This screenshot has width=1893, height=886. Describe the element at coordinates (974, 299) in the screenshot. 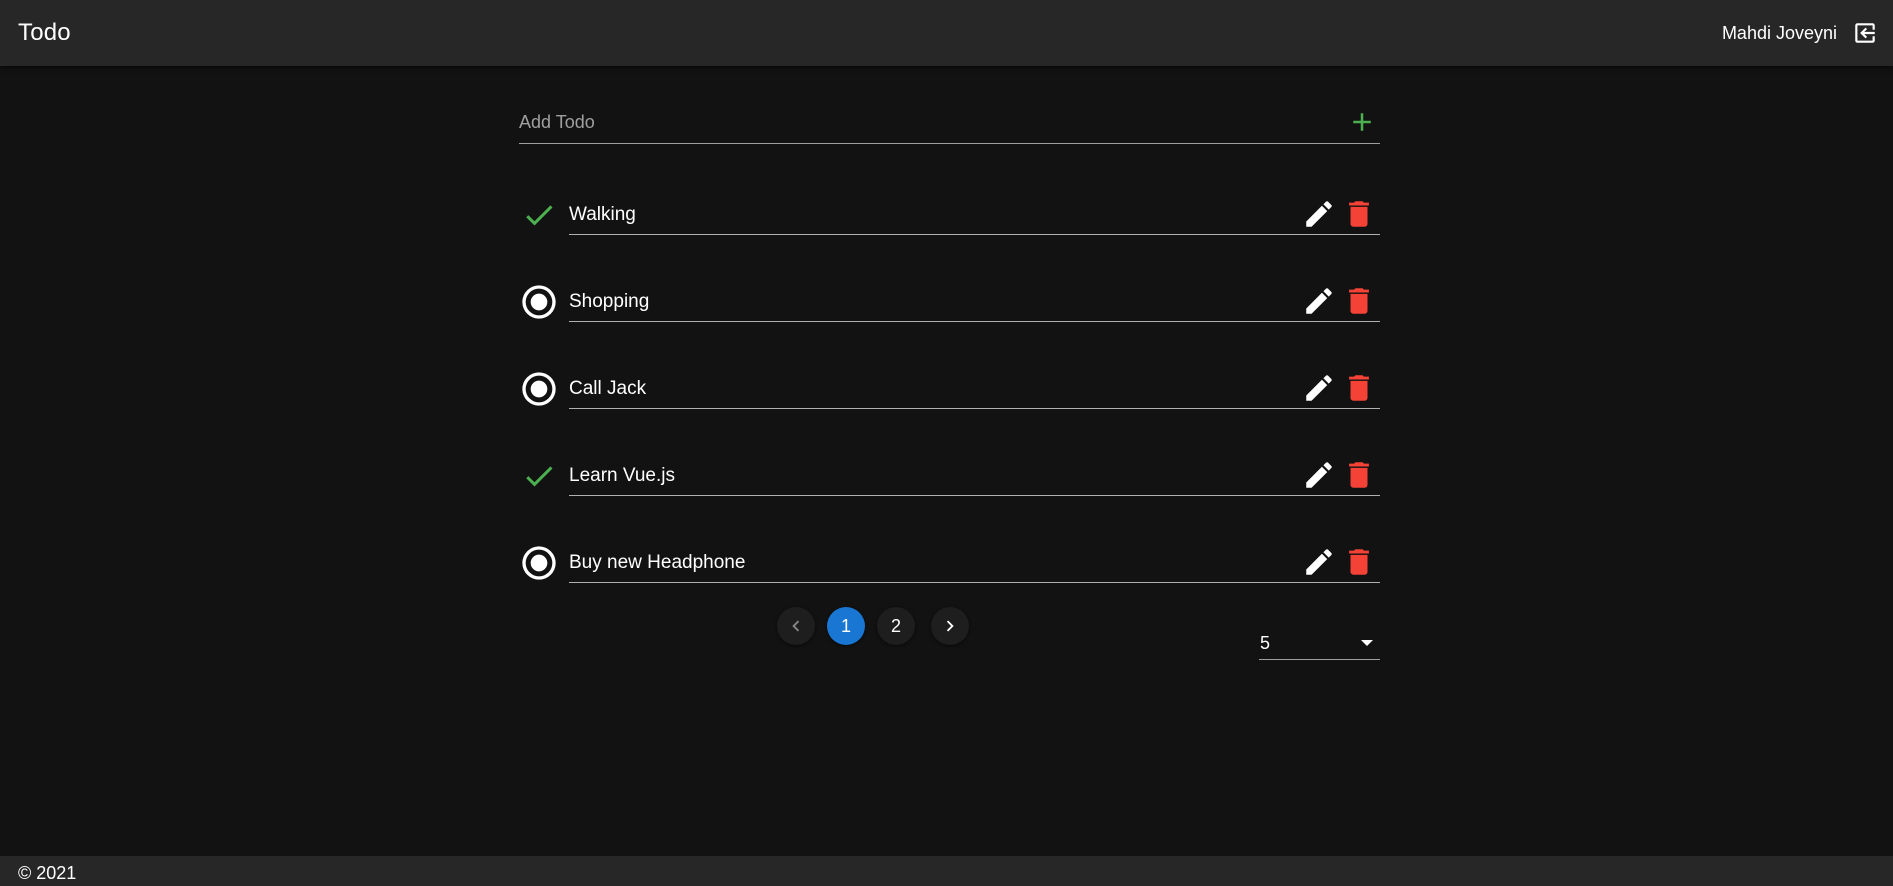

I see `todo-field: Shopping` at that location.